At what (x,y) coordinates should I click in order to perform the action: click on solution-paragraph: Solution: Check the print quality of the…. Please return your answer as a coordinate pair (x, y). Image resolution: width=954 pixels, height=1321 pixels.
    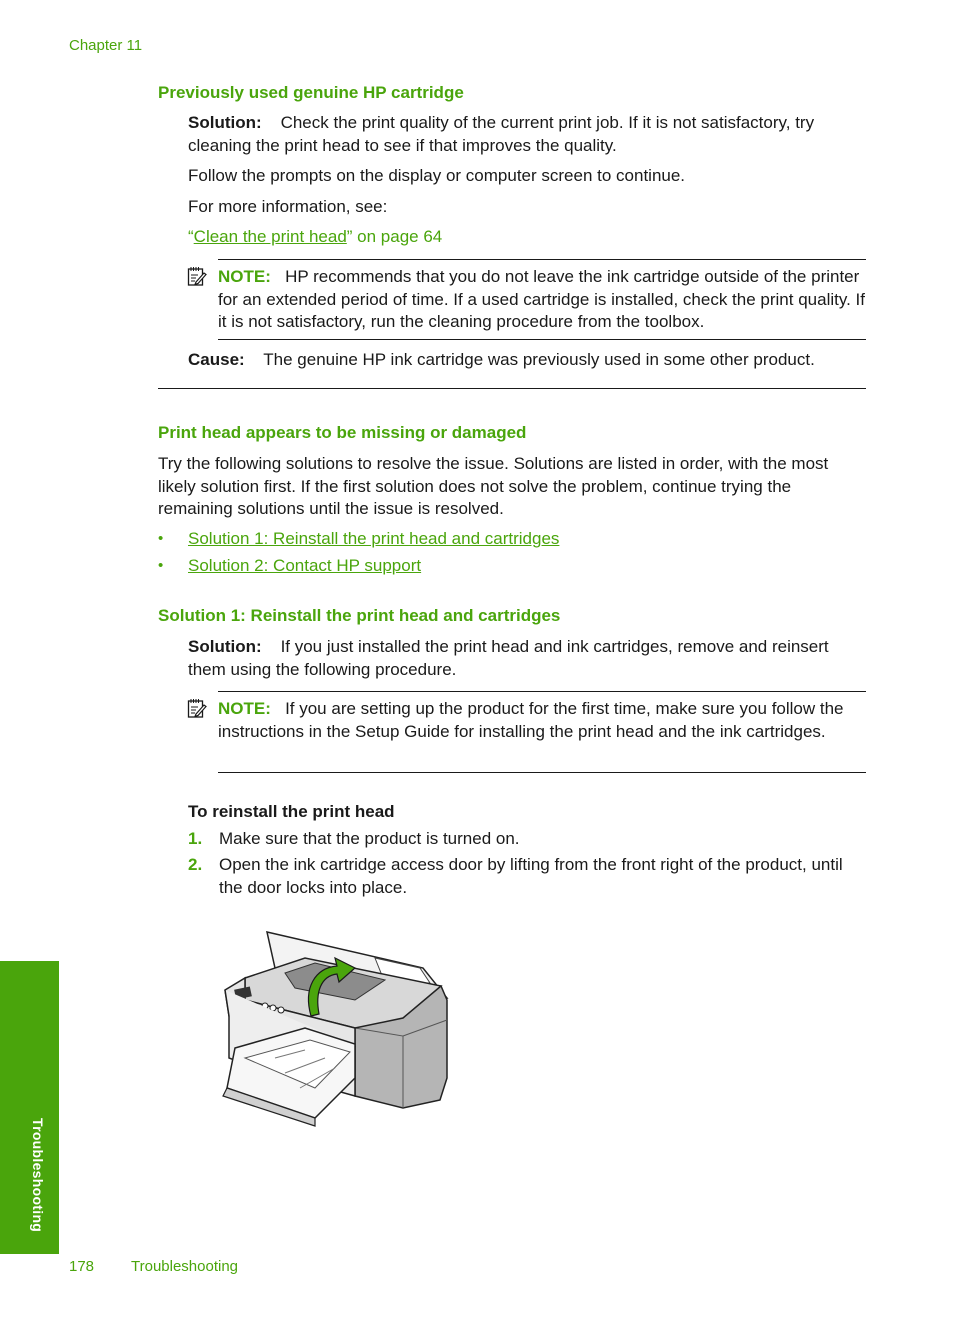
    Looking at the image, I should click on (528, 134).